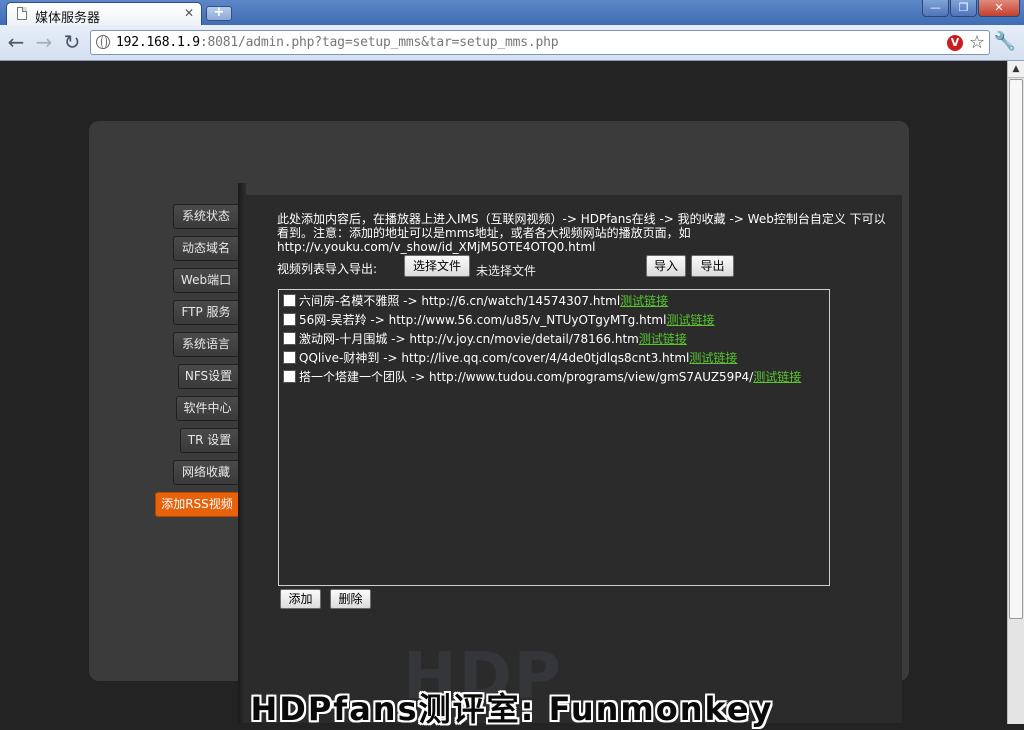 Image resolution: width=1024 pixels, height=730 pixels. What do you see at coordinates (350, 599) in the screenshot?
I see `delete-button: 删除` at bounding box center [350, 599].